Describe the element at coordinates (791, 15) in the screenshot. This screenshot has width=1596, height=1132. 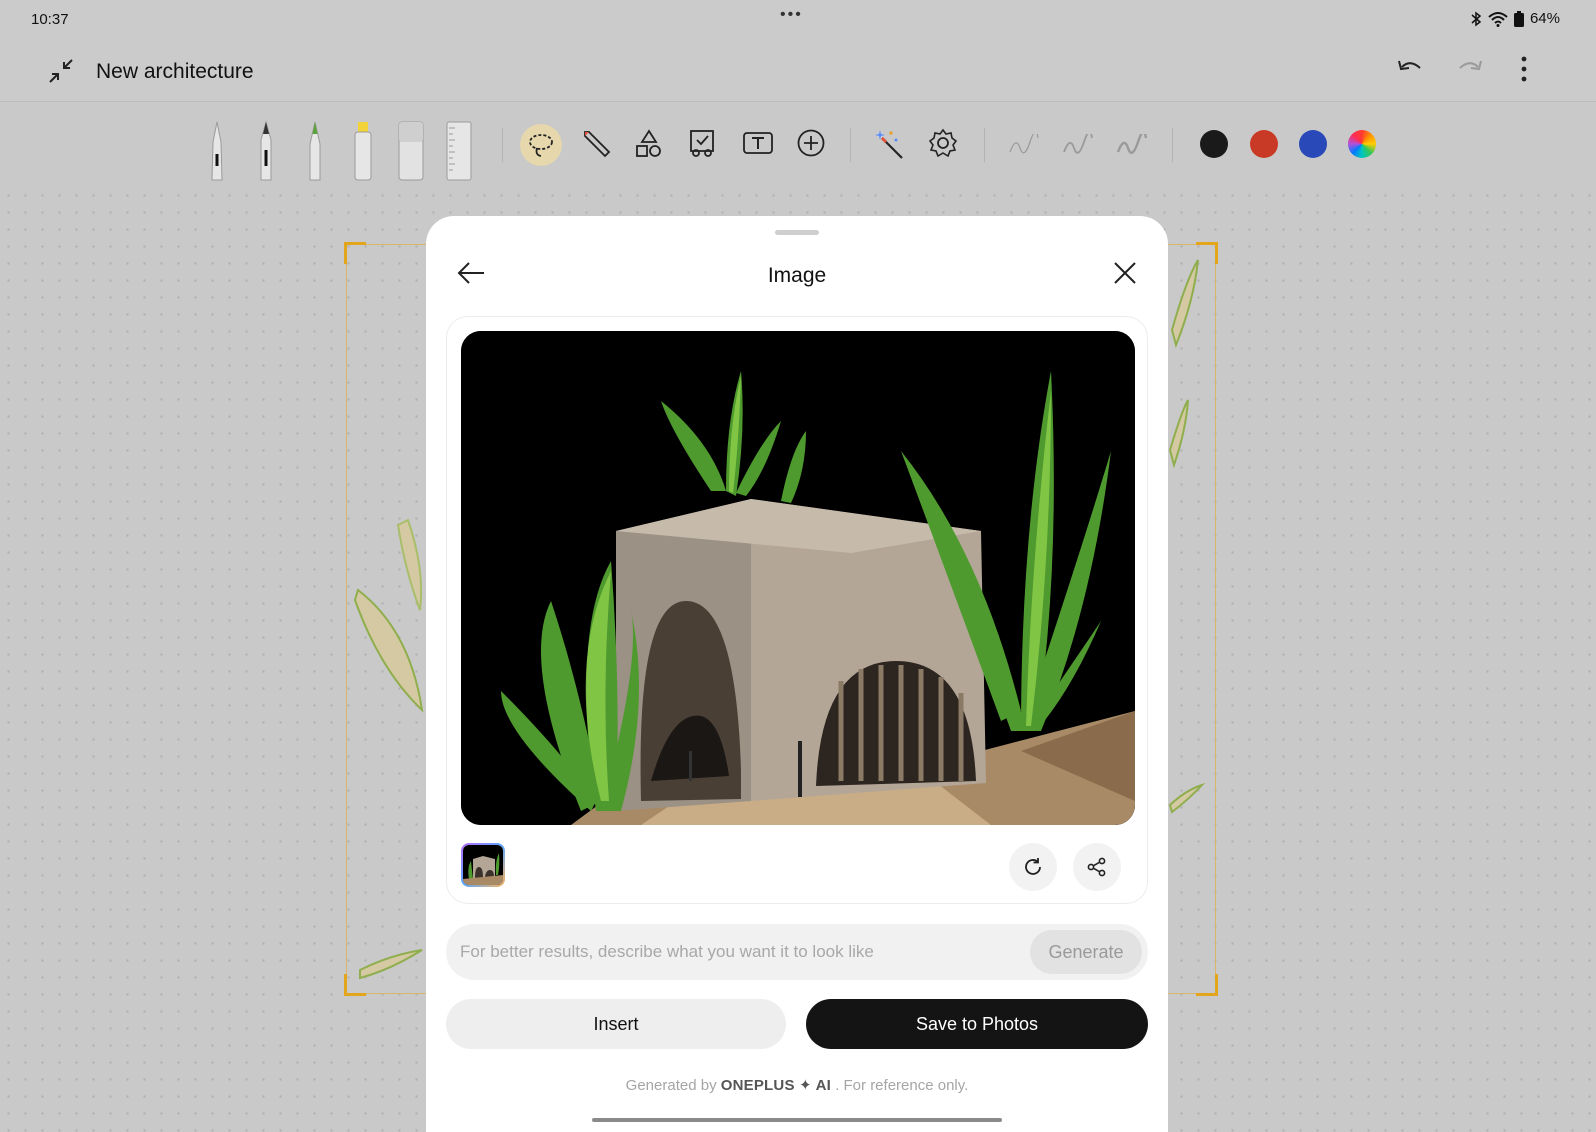
I see `multitask-dots-icon: •••` at that location.